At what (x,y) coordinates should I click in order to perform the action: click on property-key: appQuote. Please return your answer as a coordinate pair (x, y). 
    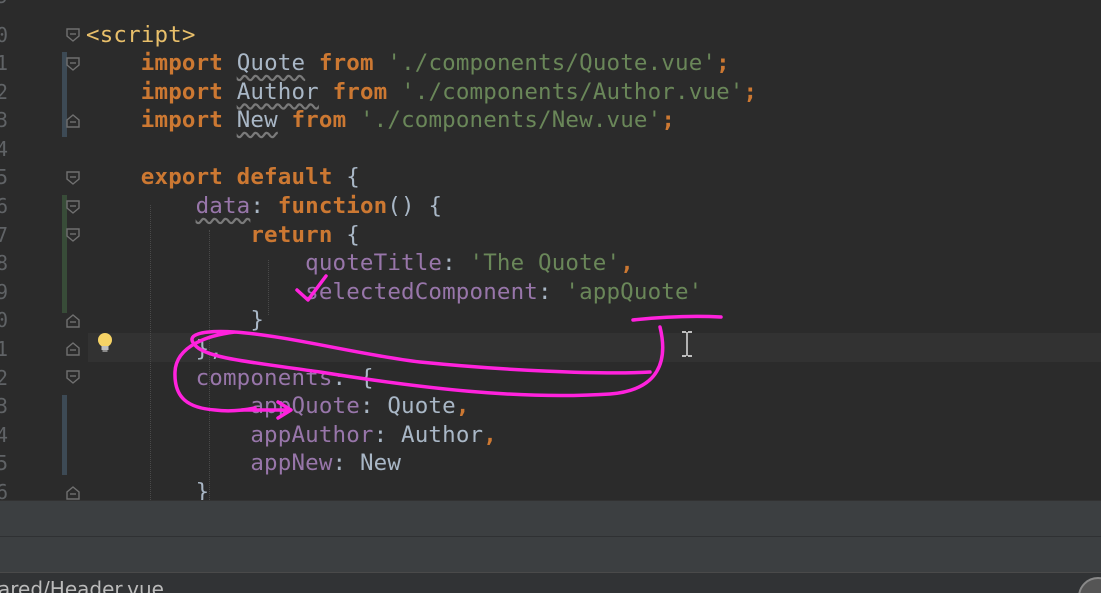
    Looking at the image, I should click on (305, 406).